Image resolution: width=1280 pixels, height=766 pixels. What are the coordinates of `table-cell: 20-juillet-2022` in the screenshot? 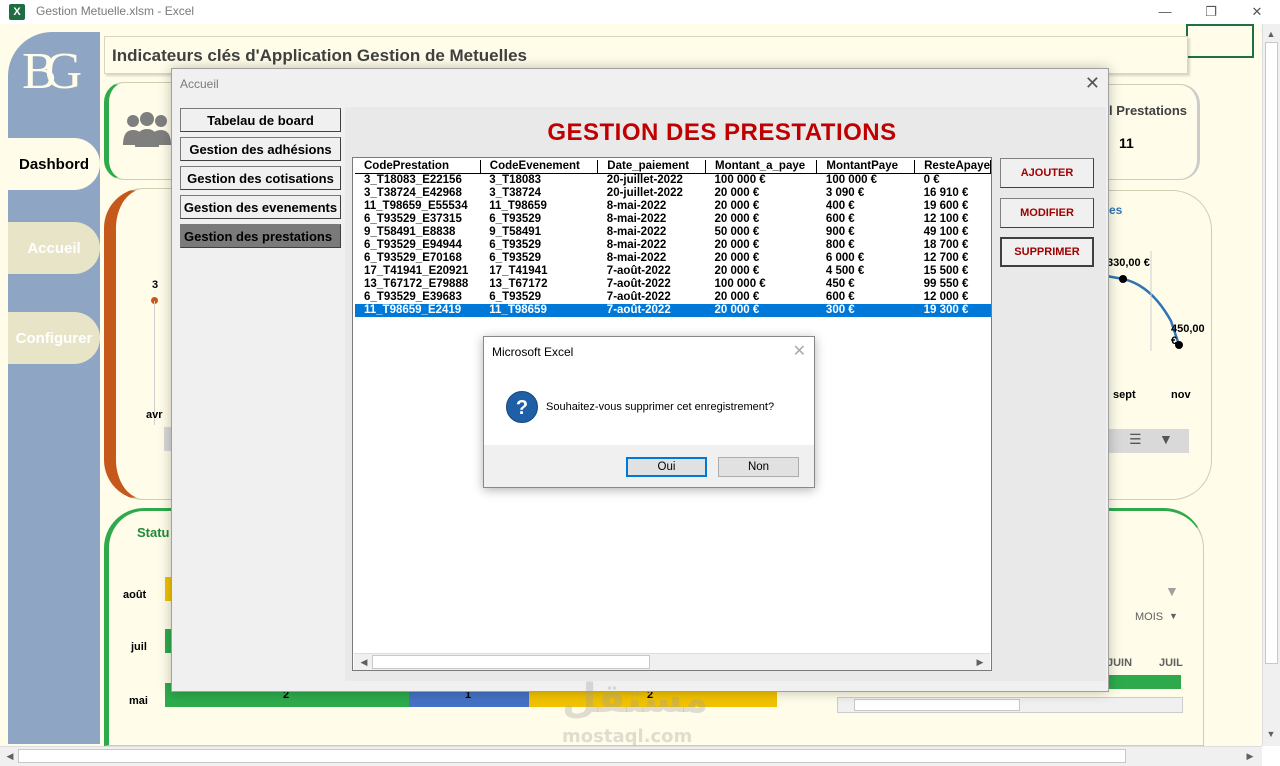 It's located at (644, 192).